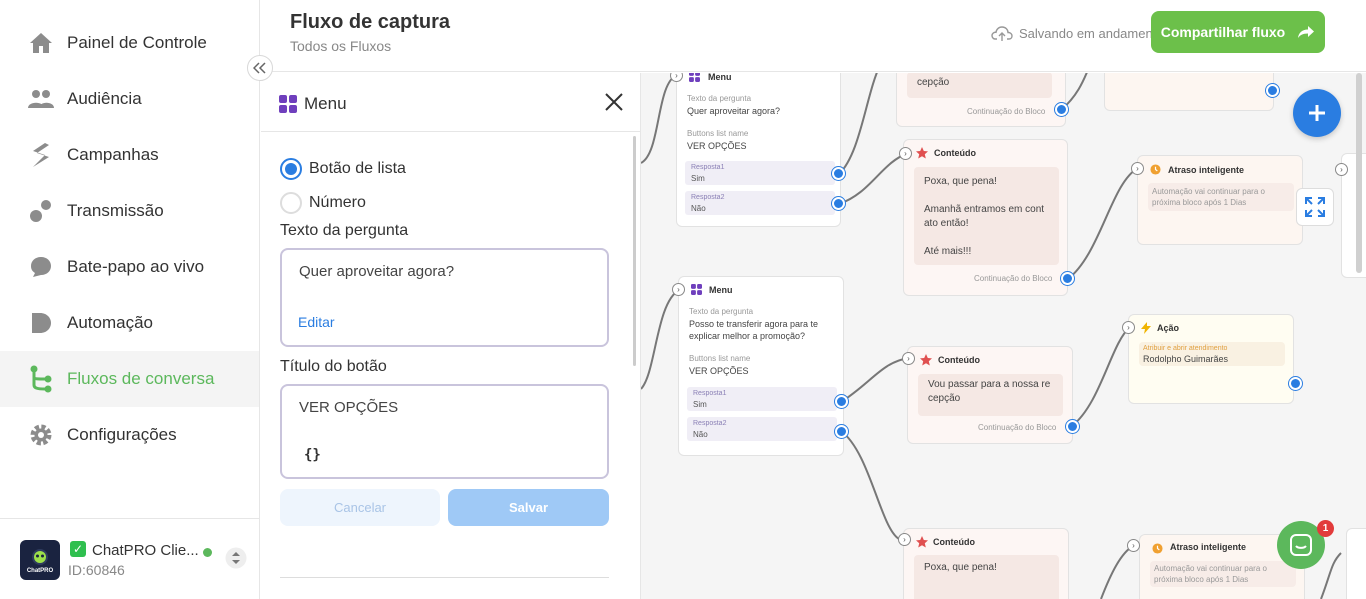  Describe the element at coordinates (40, 560) in the screenshot. I see `avatar: ChatPRO` at that location.